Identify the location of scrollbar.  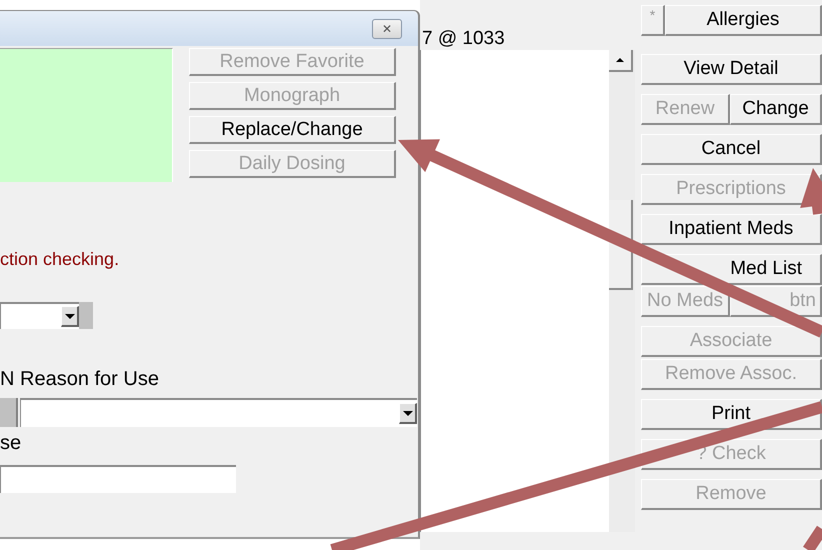
(622, 291).